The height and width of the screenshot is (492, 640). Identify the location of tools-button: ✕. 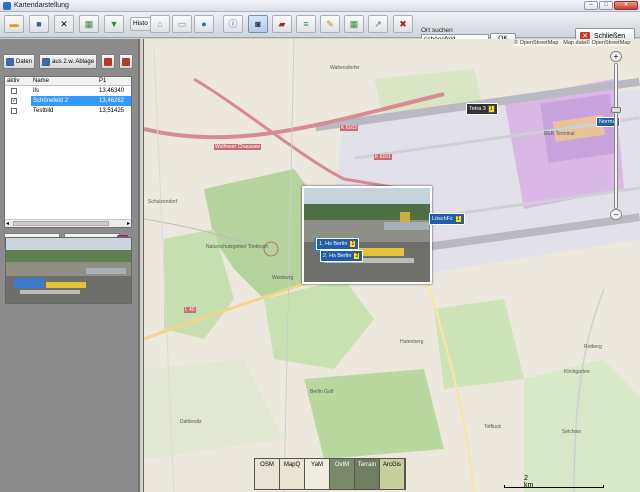
(64, 24).